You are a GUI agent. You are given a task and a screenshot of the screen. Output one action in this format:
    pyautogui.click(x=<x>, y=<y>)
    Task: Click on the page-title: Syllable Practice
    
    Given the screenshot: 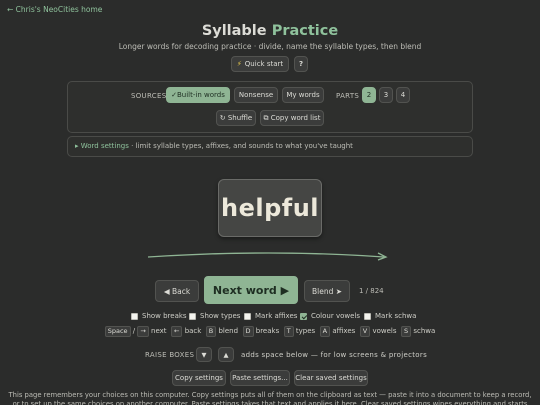 What is the action you would take?
    pyautogui.click(x=270, y=31)
    